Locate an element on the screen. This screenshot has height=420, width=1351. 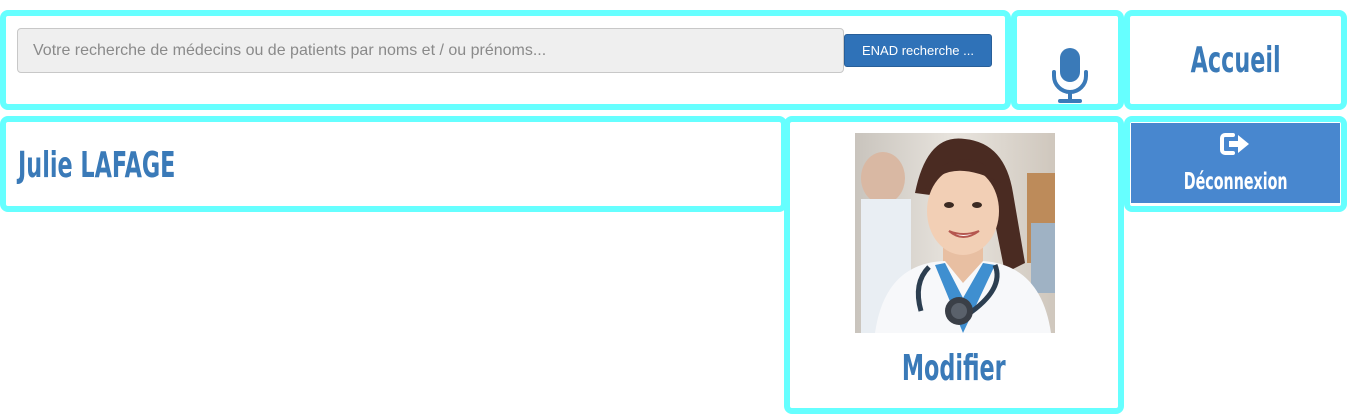
user-name-panel: Julie LAFAGE is located at coordinates (393, 164).